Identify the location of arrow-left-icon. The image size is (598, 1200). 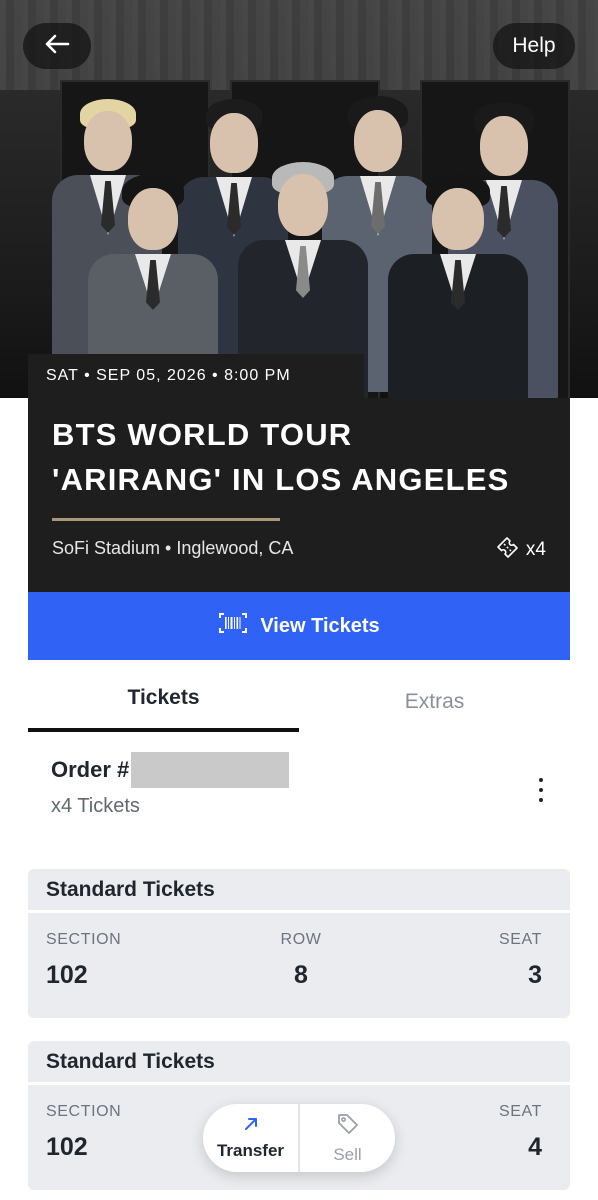
(57, 46).